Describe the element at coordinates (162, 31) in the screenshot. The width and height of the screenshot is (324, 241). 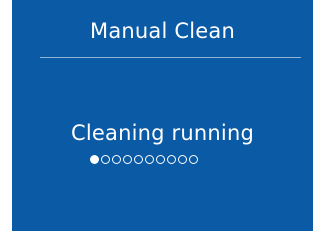
I see `screen-title: Manual Clean` at that location.